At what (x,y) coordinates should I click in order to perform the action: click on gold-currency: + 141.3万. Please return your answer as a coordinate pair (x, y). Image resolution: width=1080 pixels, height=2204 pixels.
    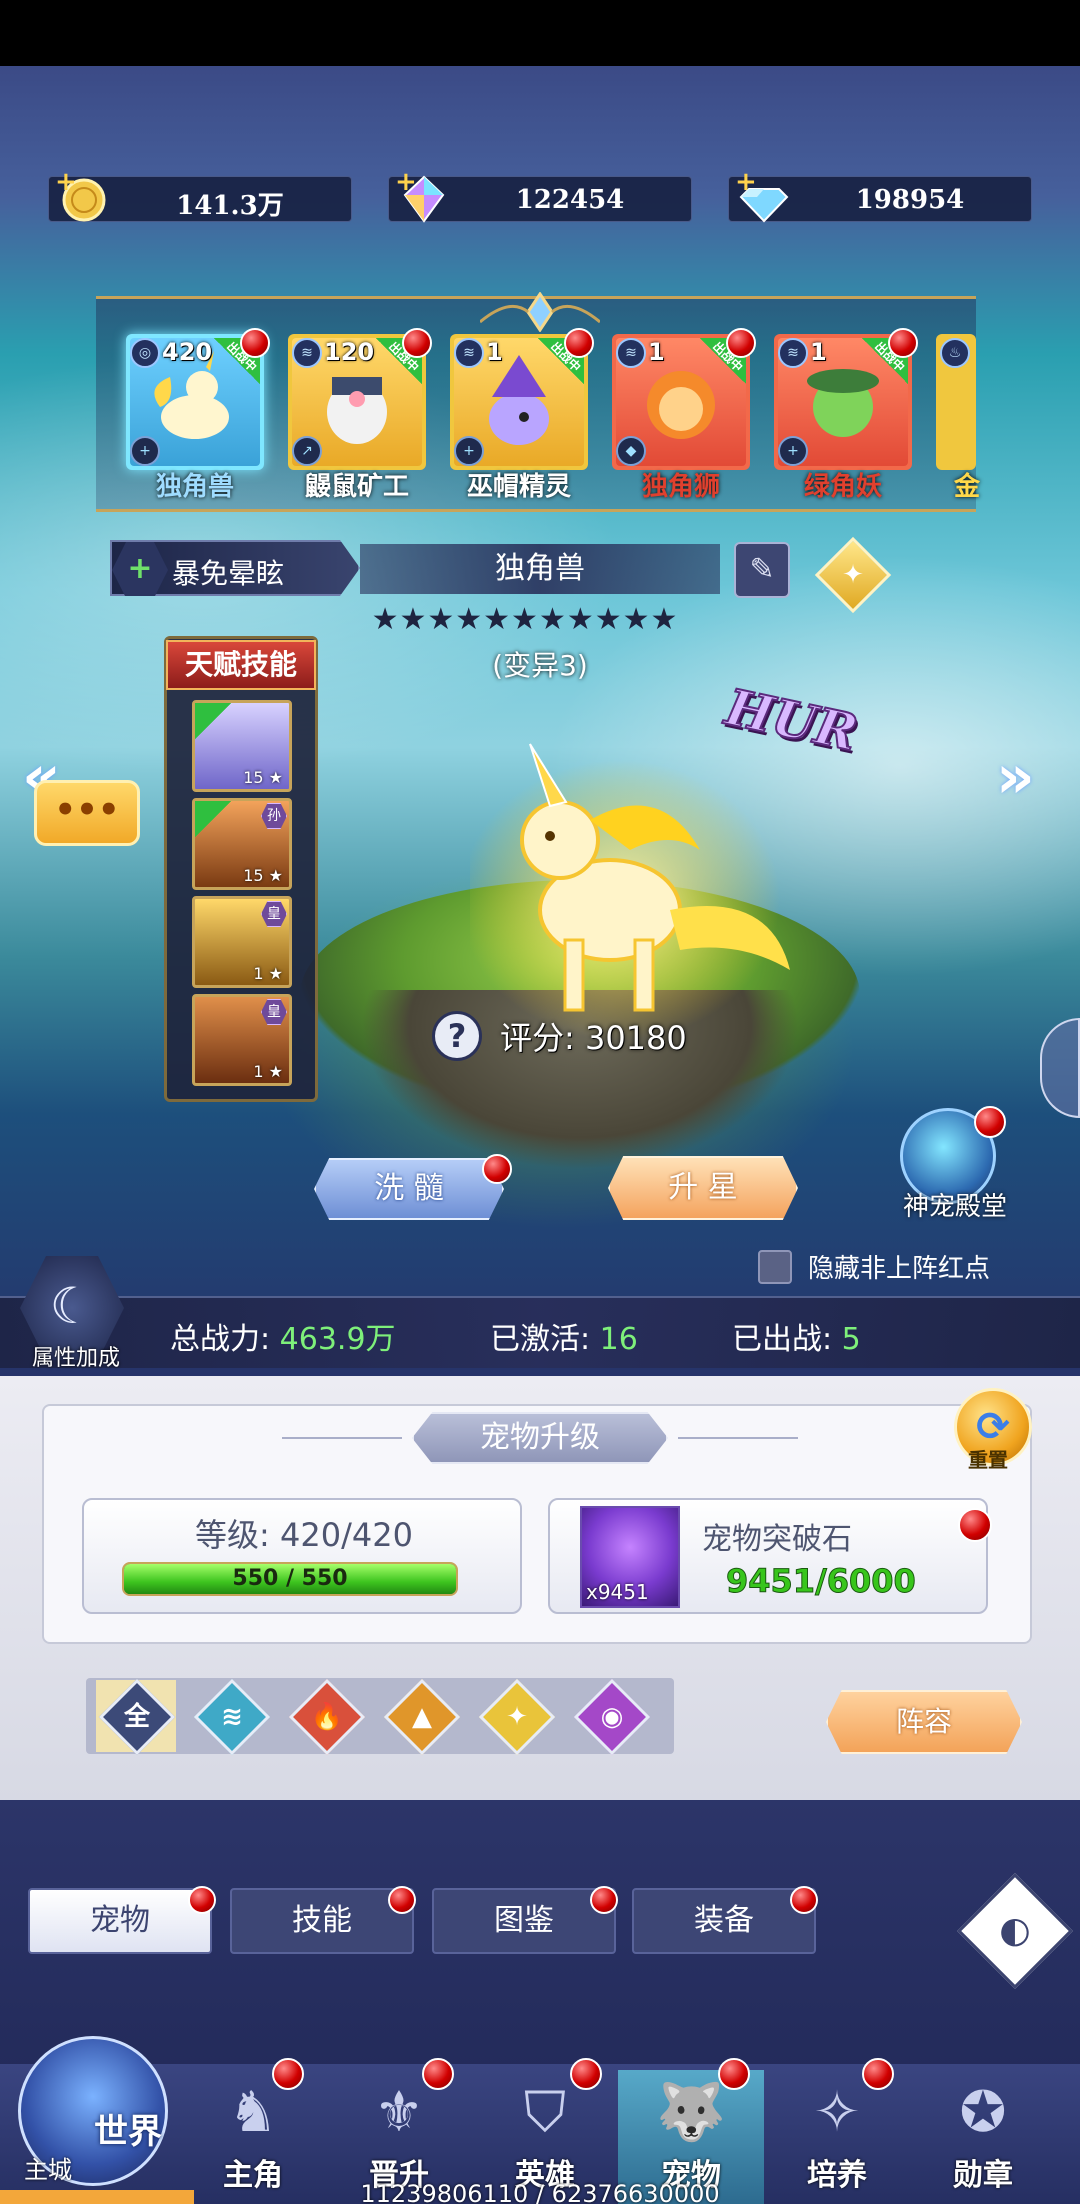
    Looking at the image, I should click on (200, 194).